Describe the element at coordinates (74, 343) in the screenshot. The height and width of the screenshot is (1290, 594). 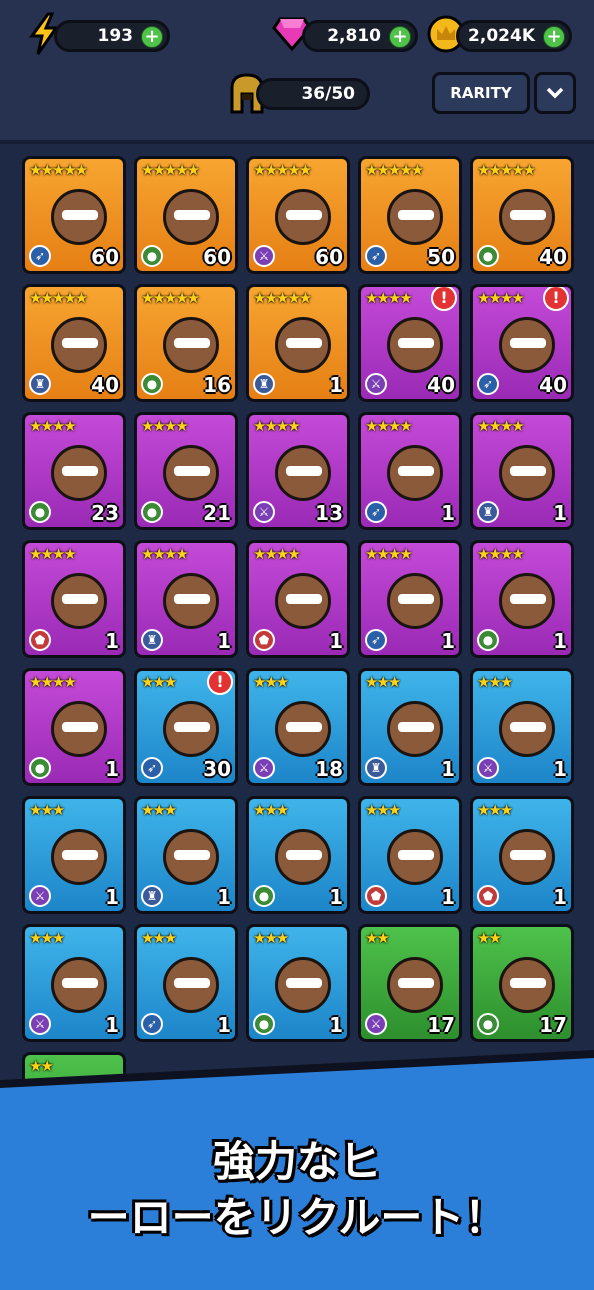
I see `hero-card: ★★★★★ ♜ 40` at that location.